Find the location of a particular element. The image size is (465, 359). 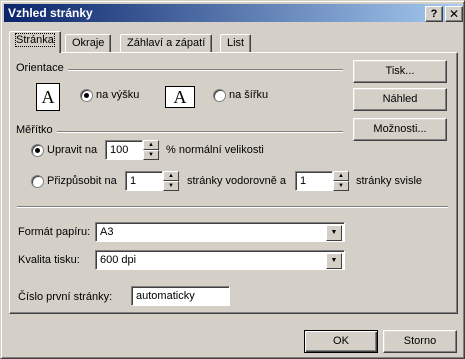

portrait-page-icon: A is located at coordinates (48, 97).